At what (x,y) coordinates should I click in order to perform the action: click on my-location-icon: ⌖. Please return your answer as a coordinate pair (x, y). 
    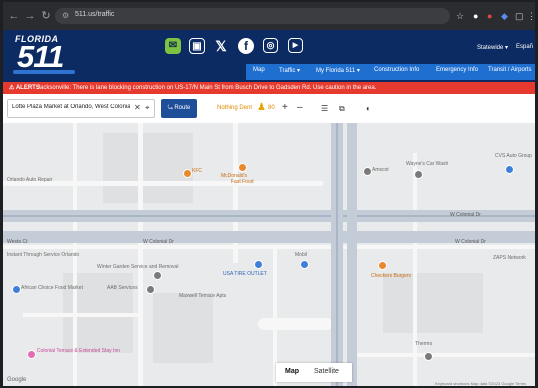
    Looking at the image, I should click on (147, 108).